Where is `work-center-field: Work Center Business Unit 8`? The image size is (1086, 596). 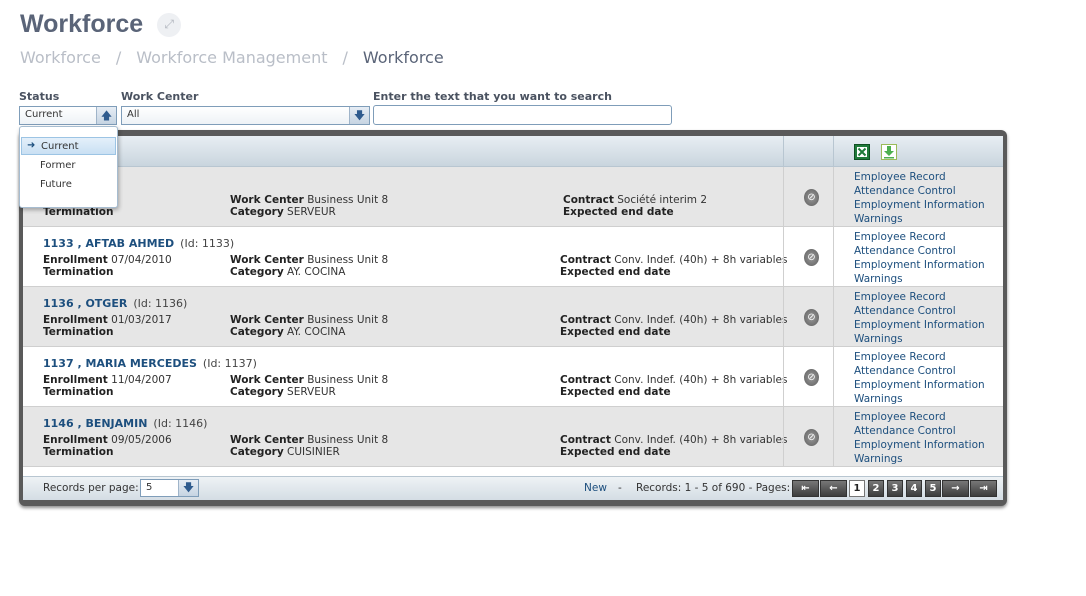
work-center-field: Work Center Business Unit 8 is located at coordinates (309, 200).